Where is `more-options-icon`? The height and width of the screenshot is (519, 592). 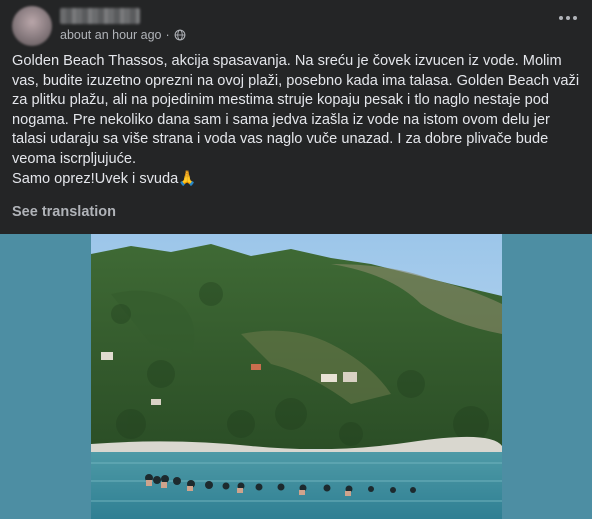
more-options-icon is located at coordinates (568, 18).